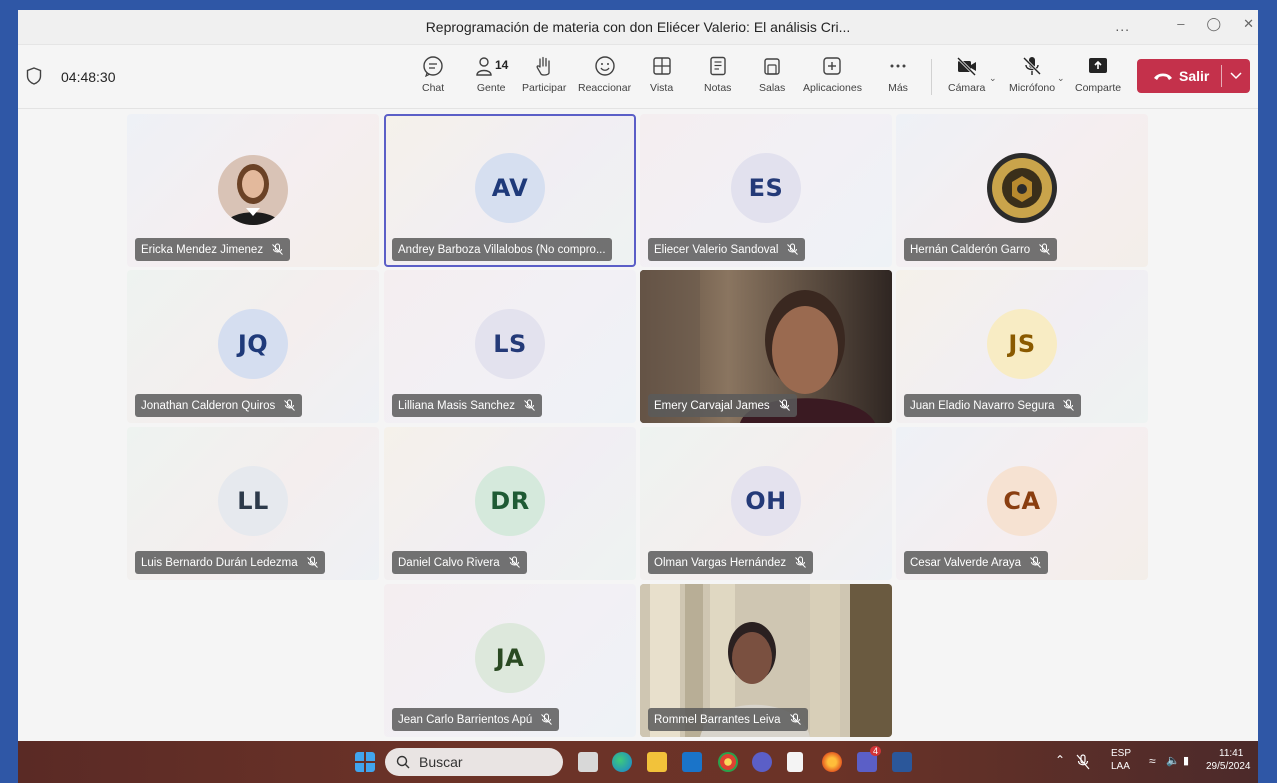 Image resolution: width=1277 pixels, height=783 pixels. What do you see at coordinates (1231, 753) in the screenshot?
I see `clock-time: 11:41` at bounding box center [1231, 753].